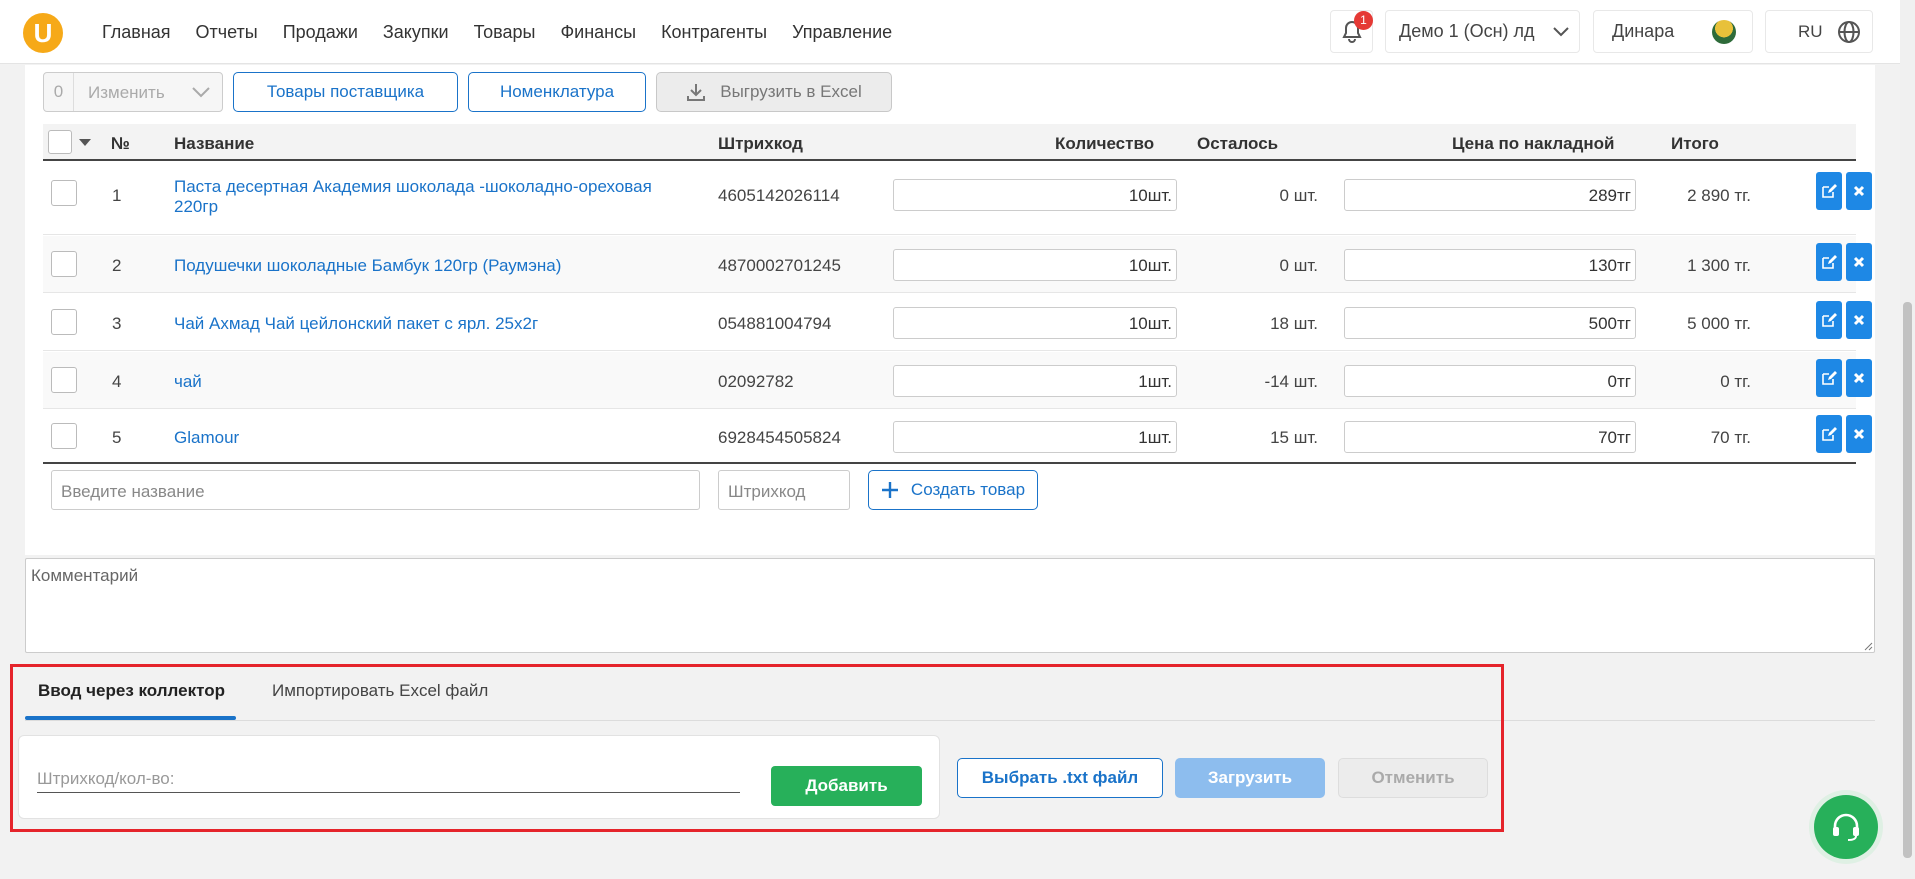 The height and width of the screenshot is (879, 1915). What do you see at coordinates (760, 143) in the screenshot?
I see `header-barcode: Штрихкод` at bounding box center [760, 143].